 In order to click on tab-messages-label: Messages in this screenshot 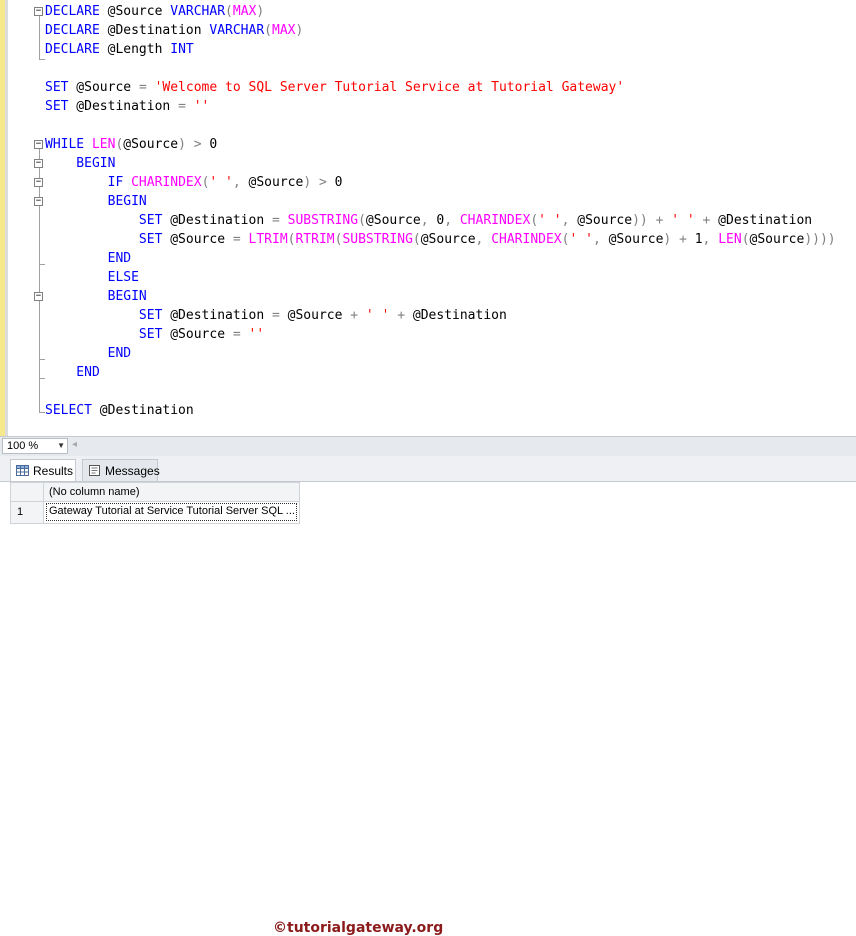, I will do `click(132, 471)`.